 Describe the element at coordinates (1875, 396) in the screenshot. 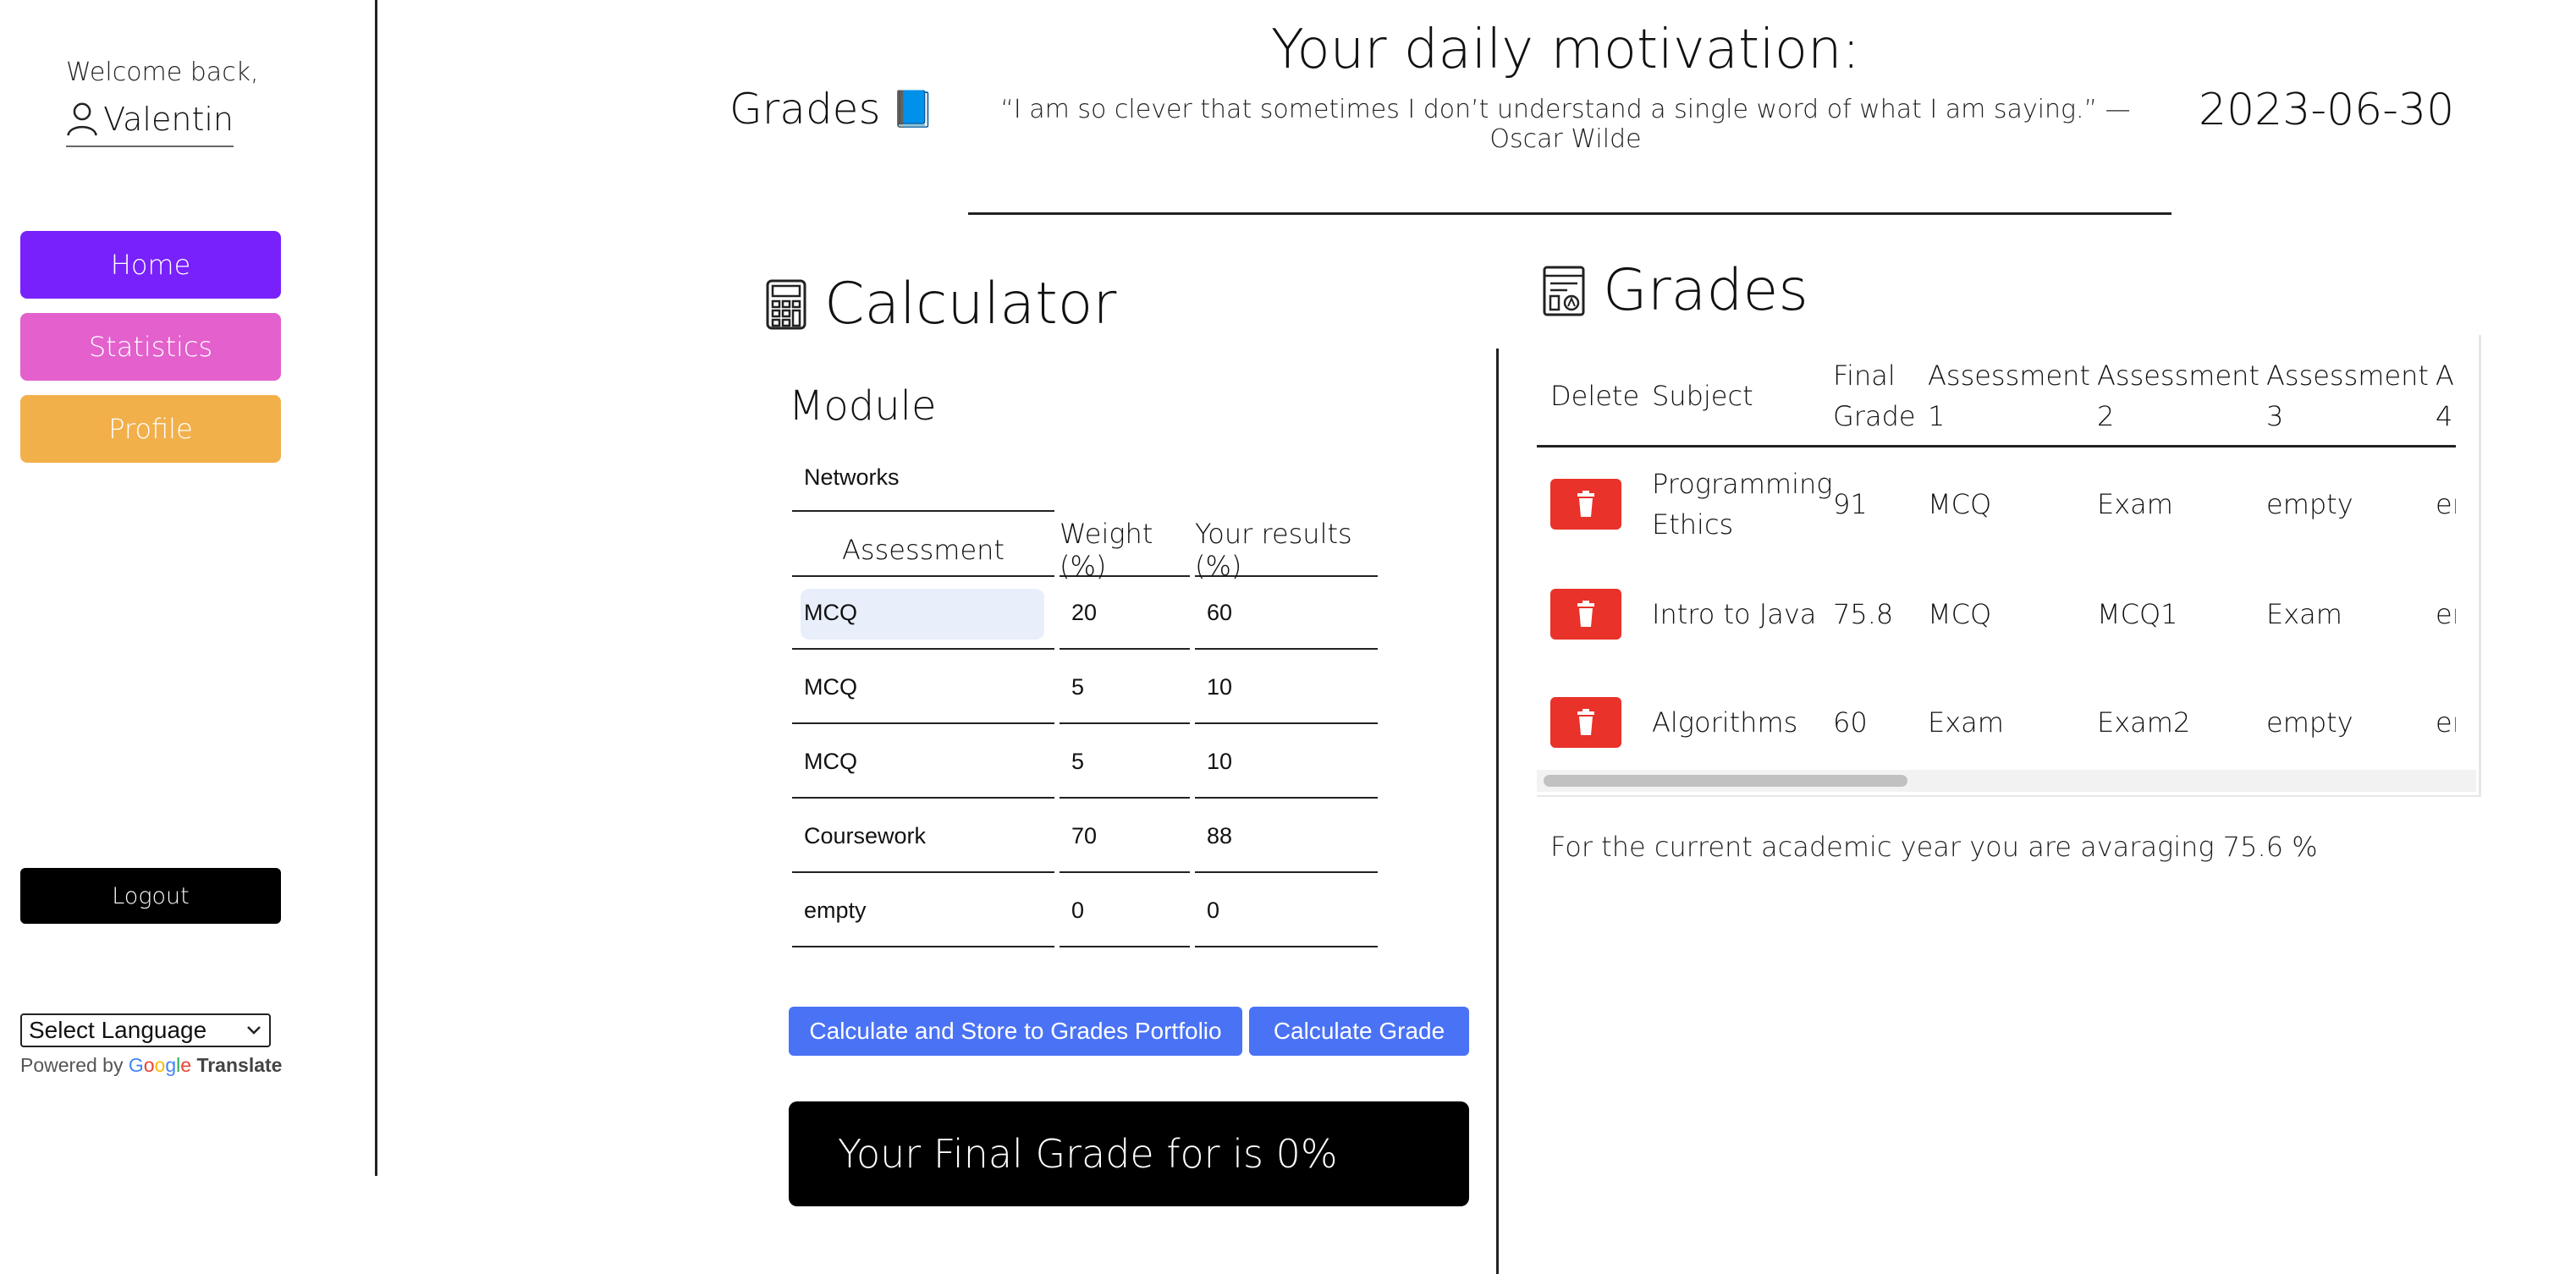

I see `final-grade-column-header: Final Grade` at that location.